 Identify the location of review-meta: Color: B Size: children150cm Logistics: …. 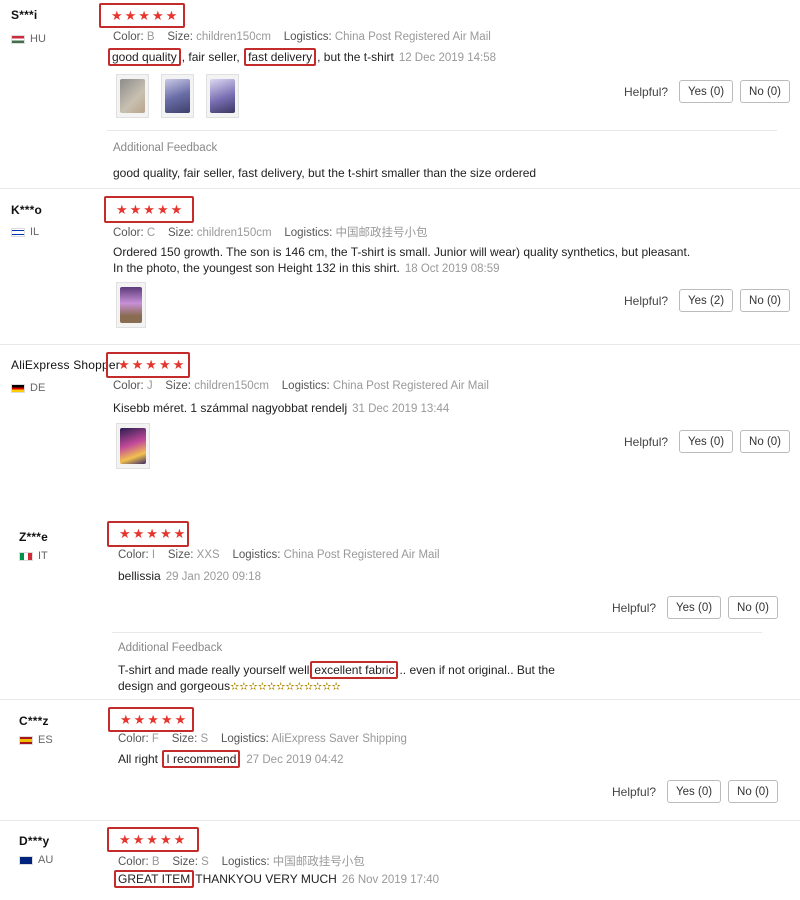
(302, 37).